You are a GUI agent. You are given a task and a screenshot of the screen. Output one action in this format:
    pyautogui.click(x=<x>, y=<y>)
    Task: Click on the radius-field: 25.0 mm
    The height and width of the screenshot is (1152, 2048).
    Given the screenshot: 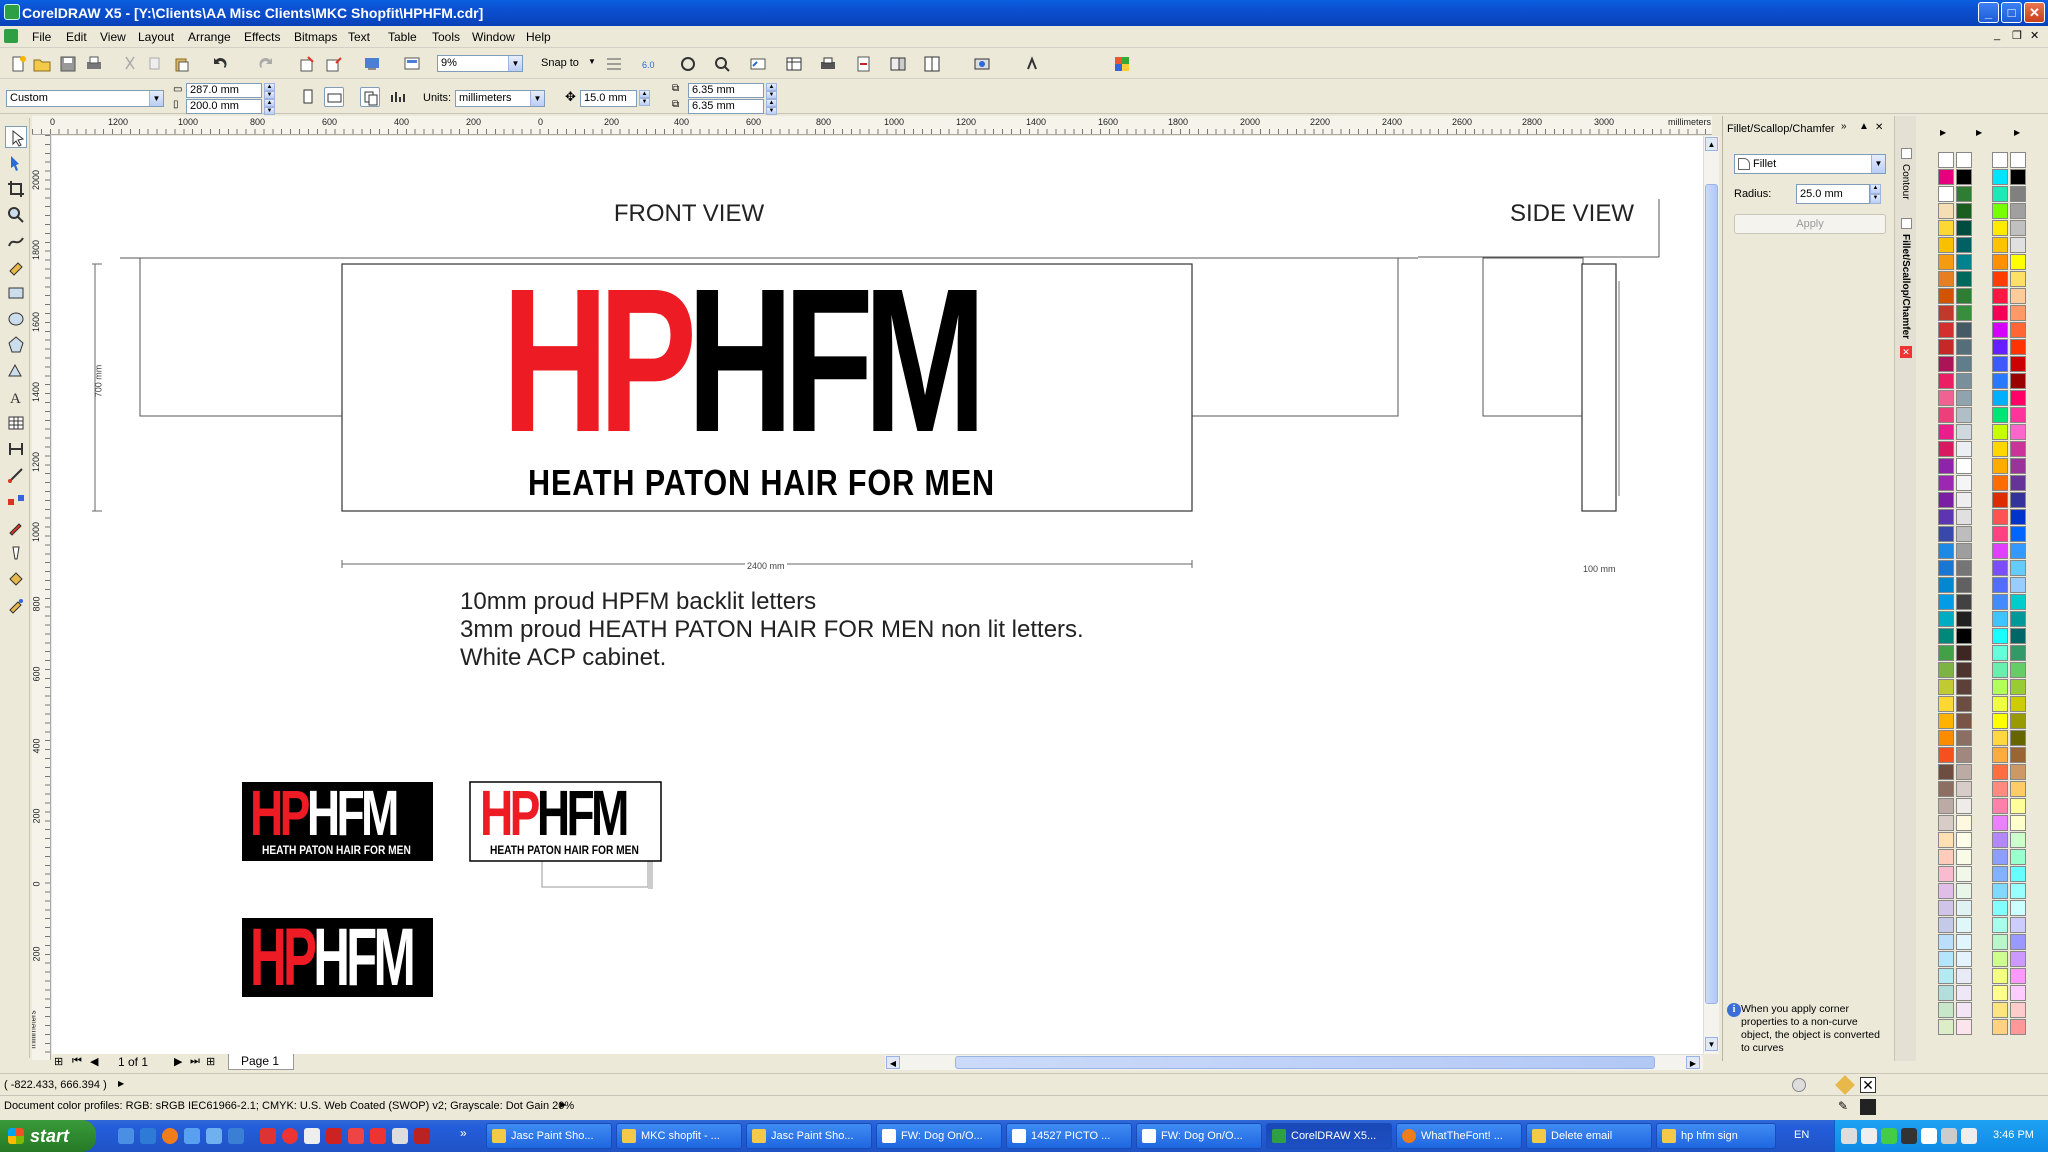 What is the action you would take?
    pyautogui.click(x=1833, y=194)
    